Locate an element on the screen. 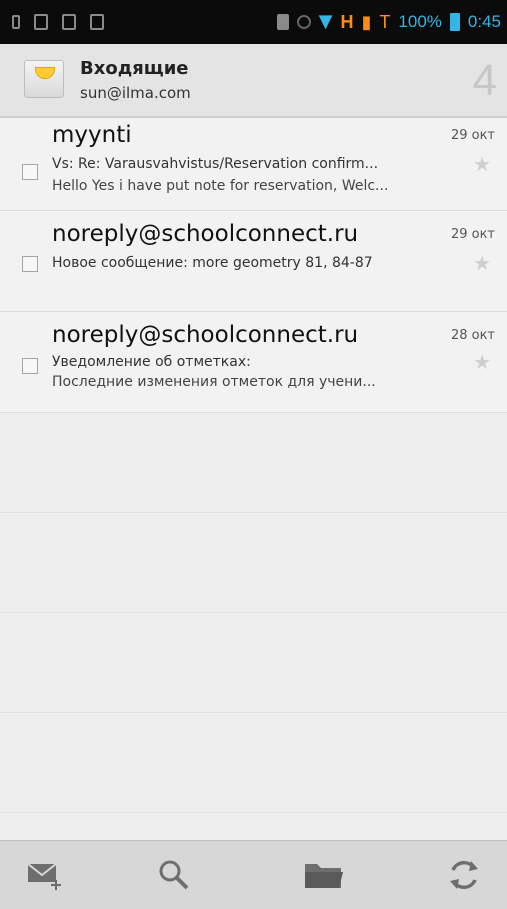 This screenshot has height=909, width=507. message-sender: myynti is located at coordinates (92, 135).